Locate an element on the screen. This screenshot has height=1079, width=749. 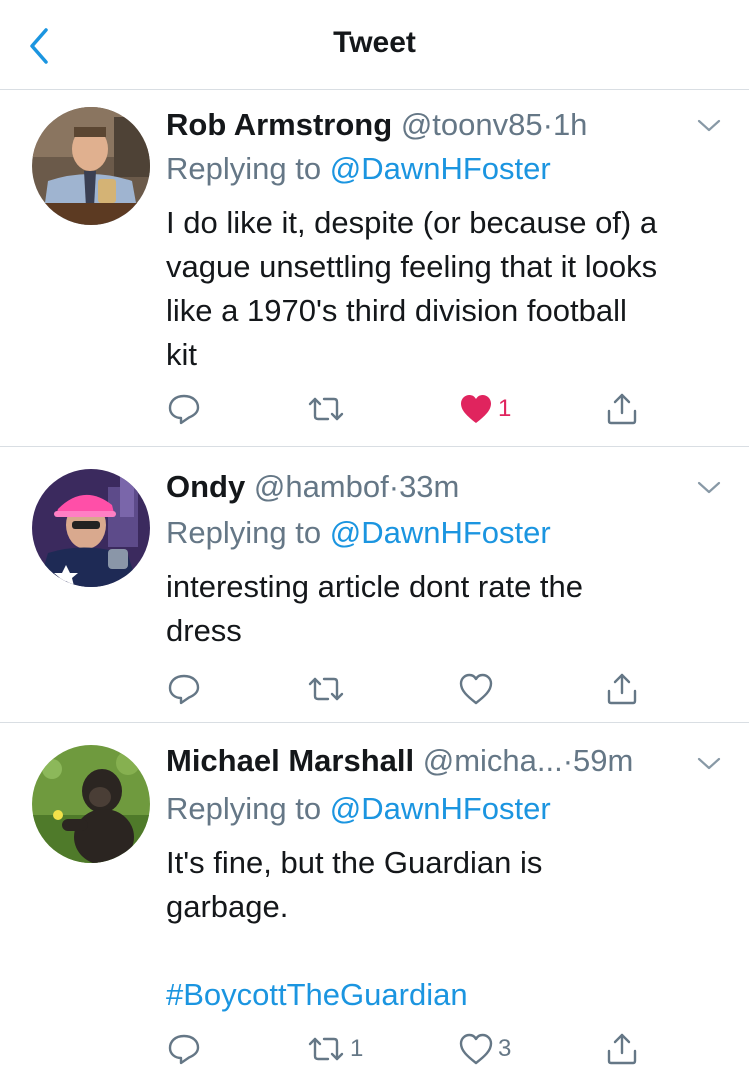
tweet-meta: Rob Armstrong @toonv85·1h is located at coordinates (427, 125).